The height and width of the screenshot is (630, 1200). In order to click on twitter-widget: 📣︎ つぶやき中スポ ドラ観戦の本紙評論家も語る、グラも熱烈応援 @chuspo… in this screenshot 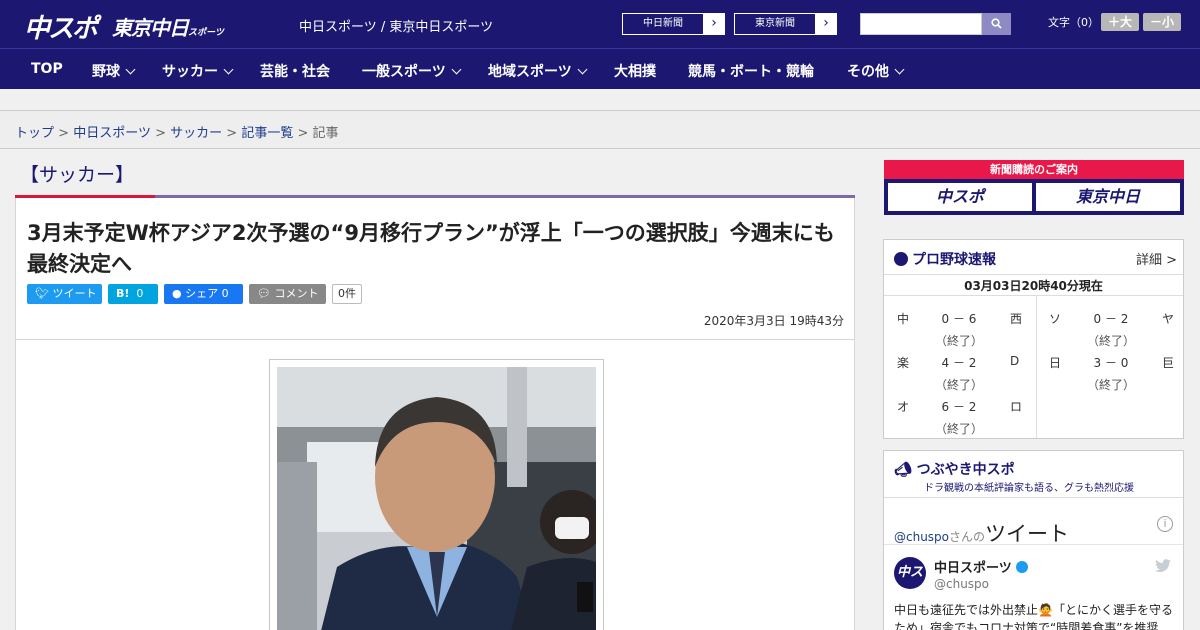, I will do `click(1033, 540)`.